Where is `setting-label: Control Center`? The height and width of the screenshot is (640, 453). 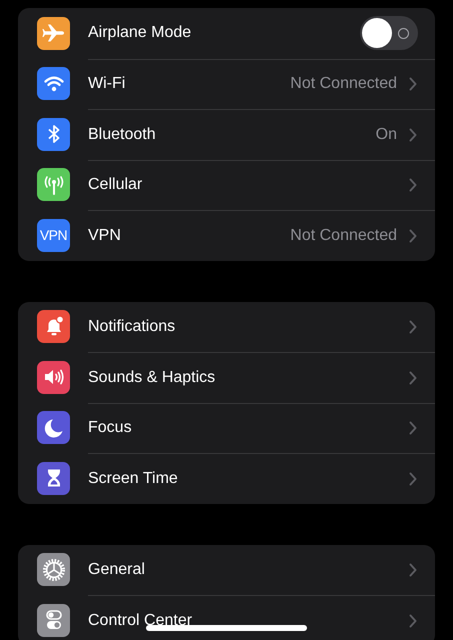
setting-label: Control Center is located at coordinates (140, 621).